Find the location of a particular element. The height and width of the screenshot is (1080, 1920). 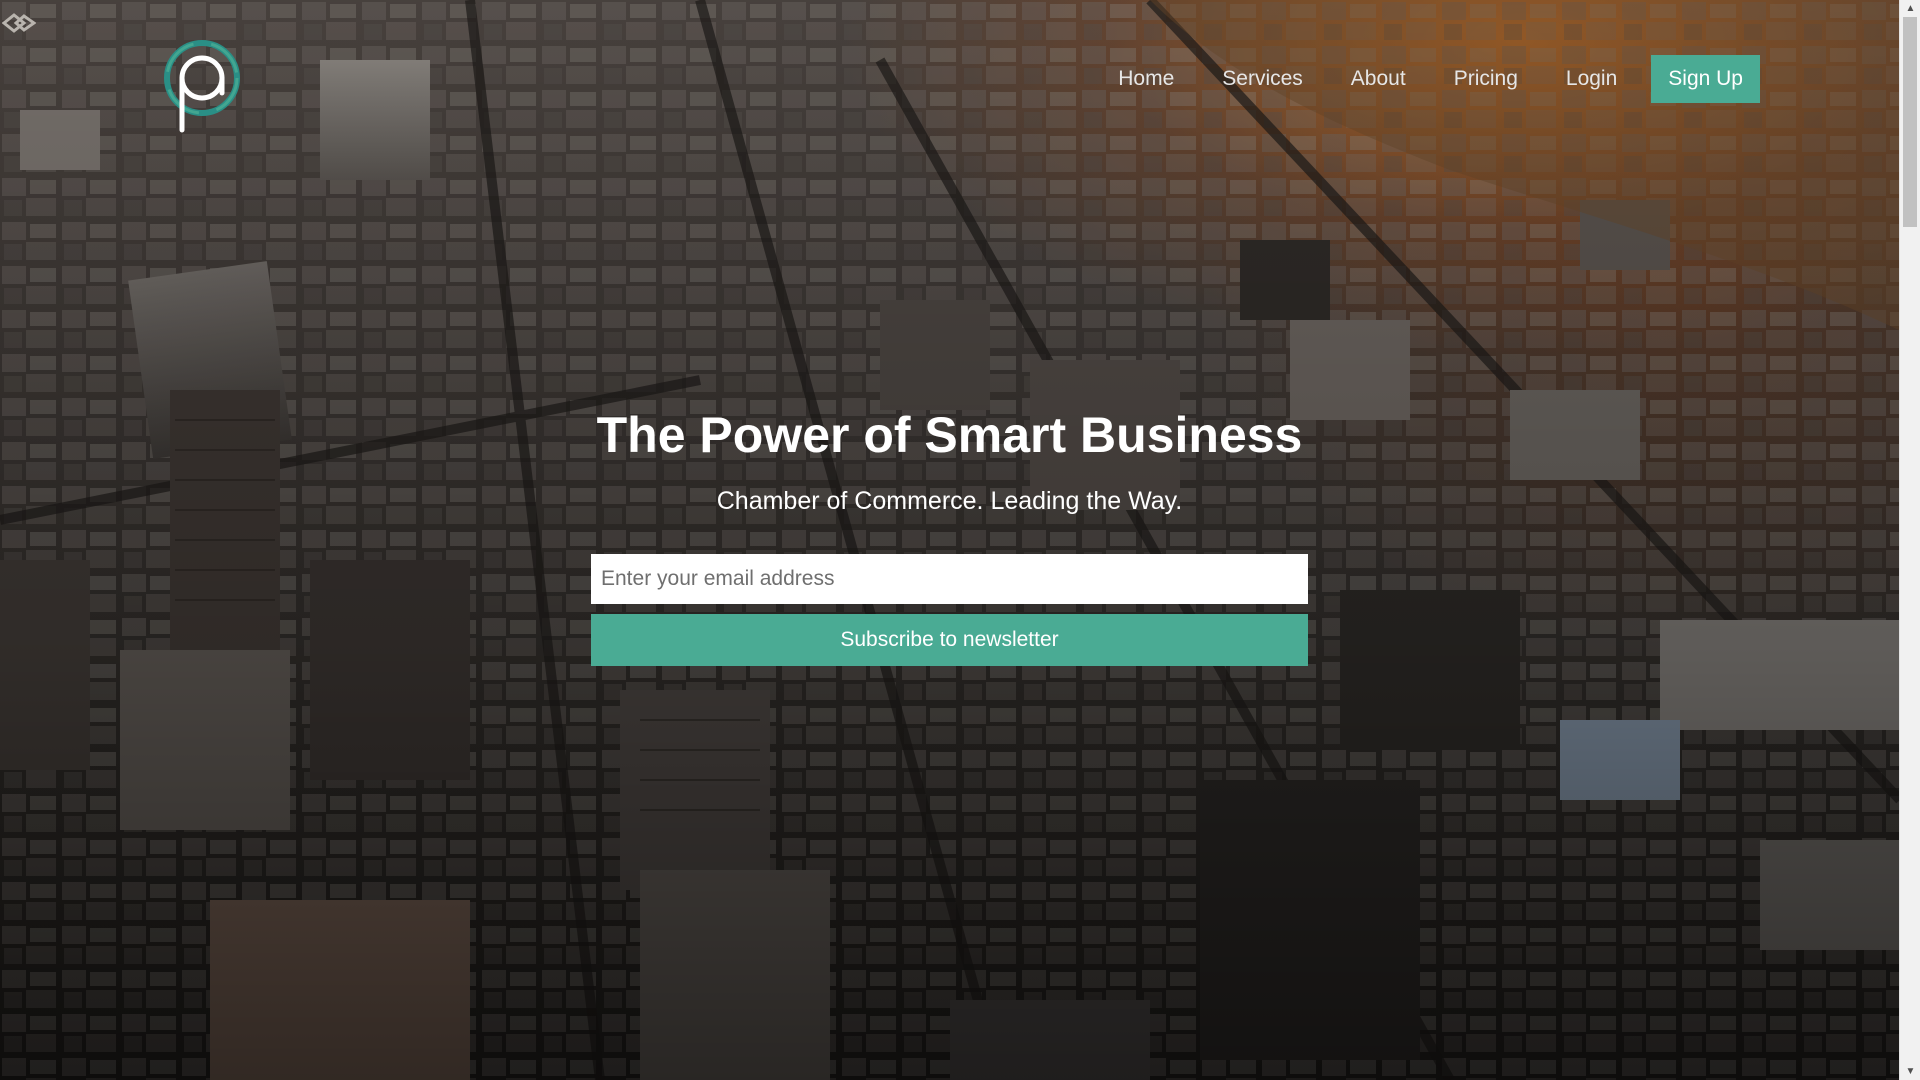

scrollbar-thumb is located at coordinates (1910, 122).